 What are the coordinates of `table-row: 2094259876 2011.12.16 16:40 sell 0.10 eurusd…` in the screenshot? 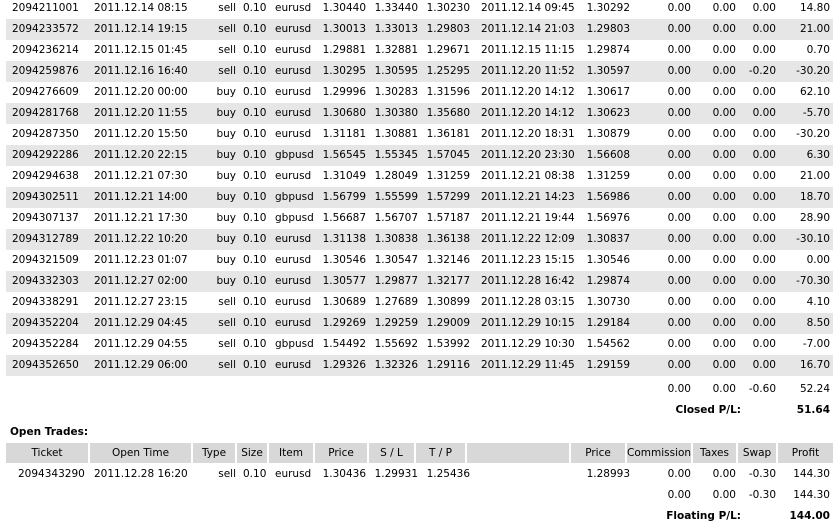 It's located at (419, 71).